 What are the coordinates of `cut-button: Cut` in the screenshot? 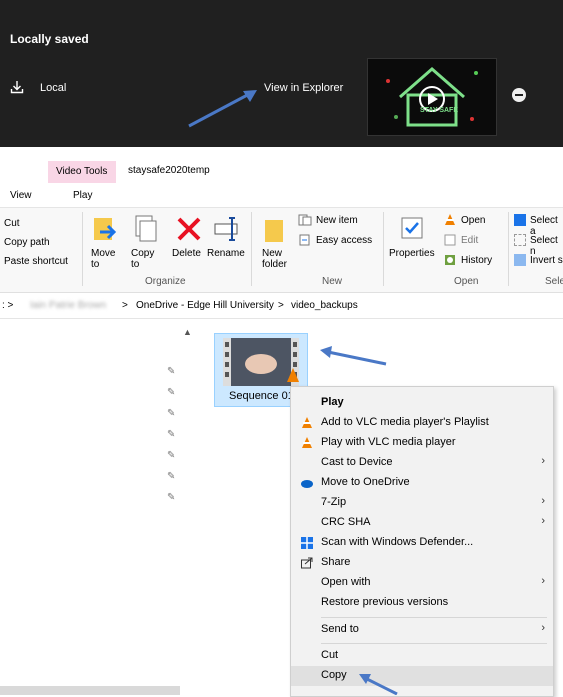 It's located at (12, 223).